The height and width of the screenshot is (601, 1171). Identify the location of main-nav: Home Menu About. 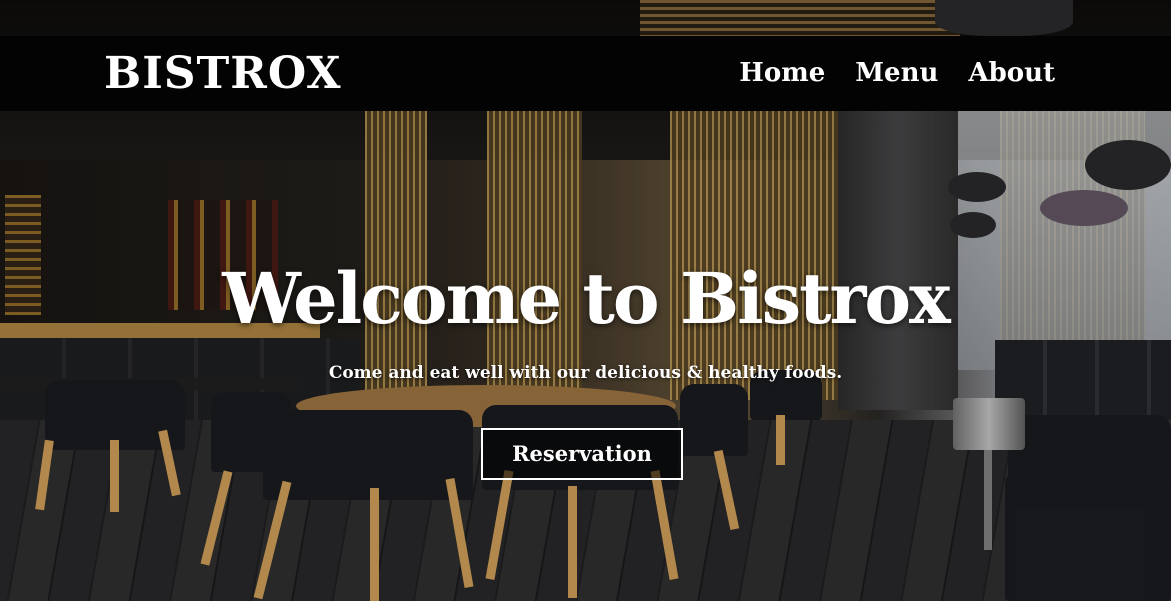
(897, 73).